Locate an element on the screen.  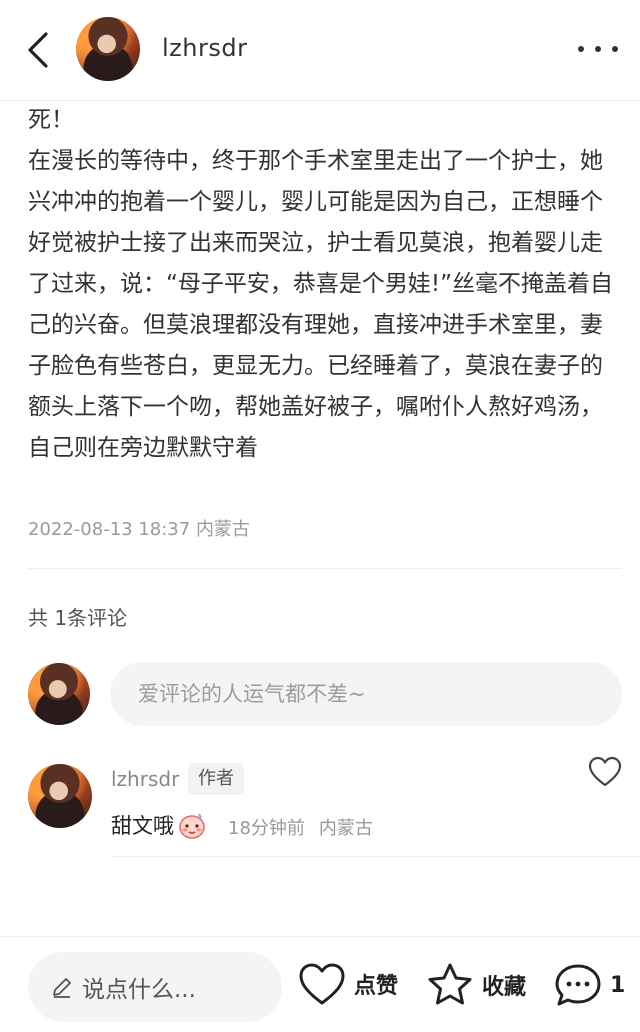
like-button: 点赞 is located at coordinates (348, 984).